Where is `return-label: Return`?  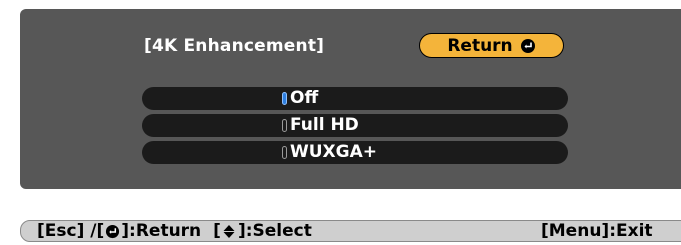 return-label: Return is located at coordinates (480, 45).